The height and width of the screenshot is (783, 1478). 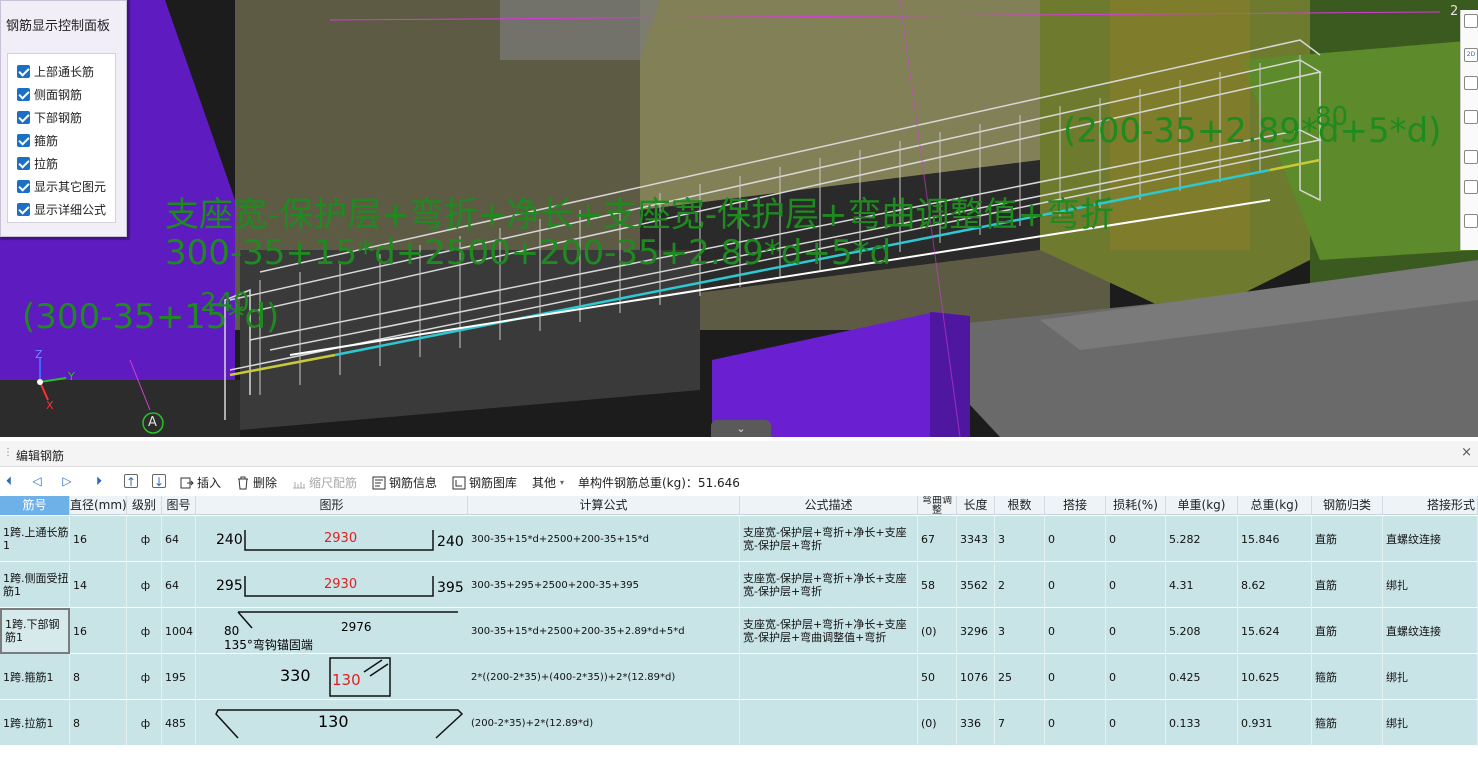 What do you see at coordinates (37, 140) in the screenshot?
I see `checkbox-stirrup: 箍筋` at bounding box center [37, 140].